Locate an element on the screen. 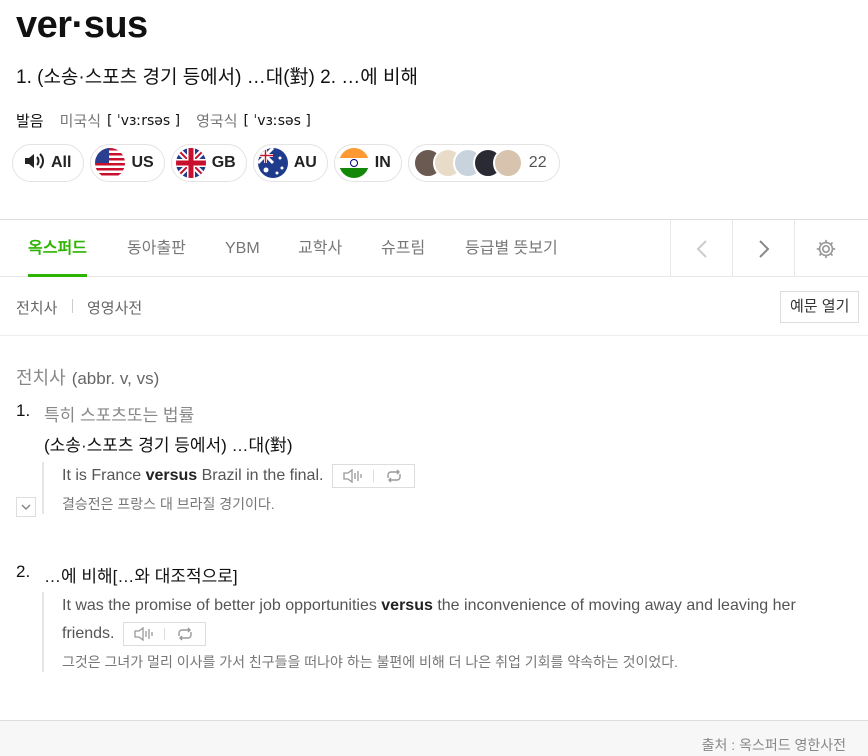 The width and height of the screenshot is (868, 756). au-label: AU is located at coordinates (305, 162).